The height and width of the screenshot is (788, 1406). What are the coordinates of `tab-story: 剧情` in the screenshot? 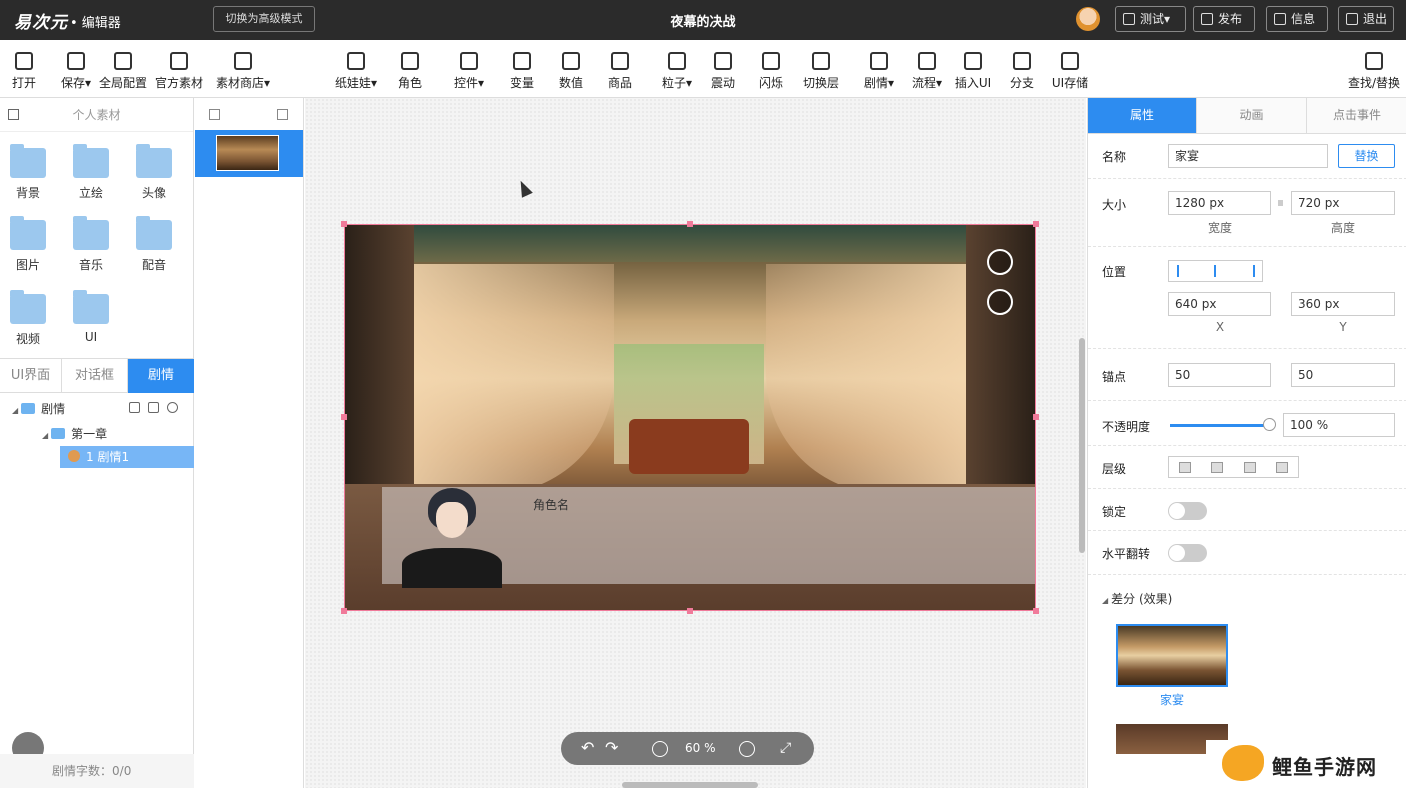 It's located at (161, 376).